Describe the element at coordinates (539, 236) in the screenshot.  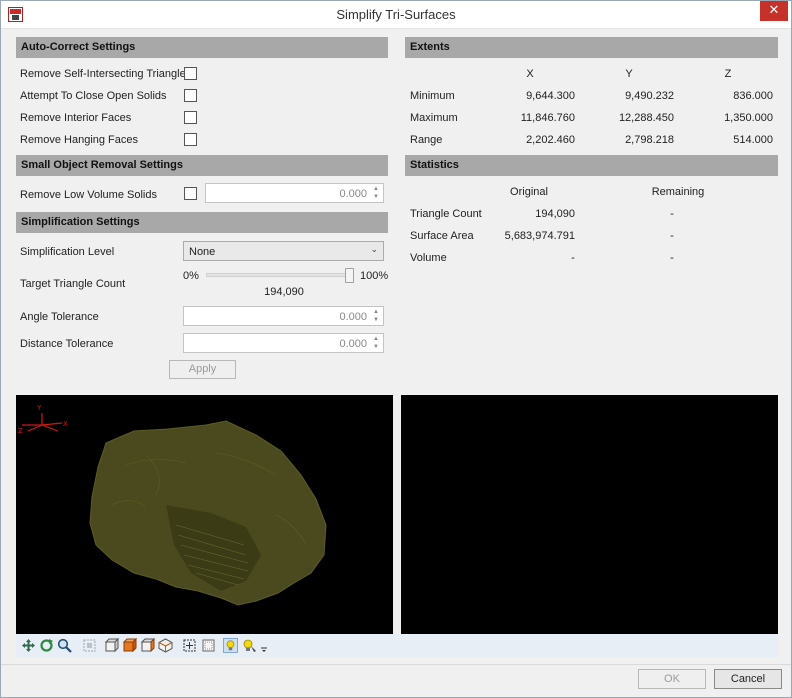
I see `surface-area-original: 5,683,974.791` at that location.